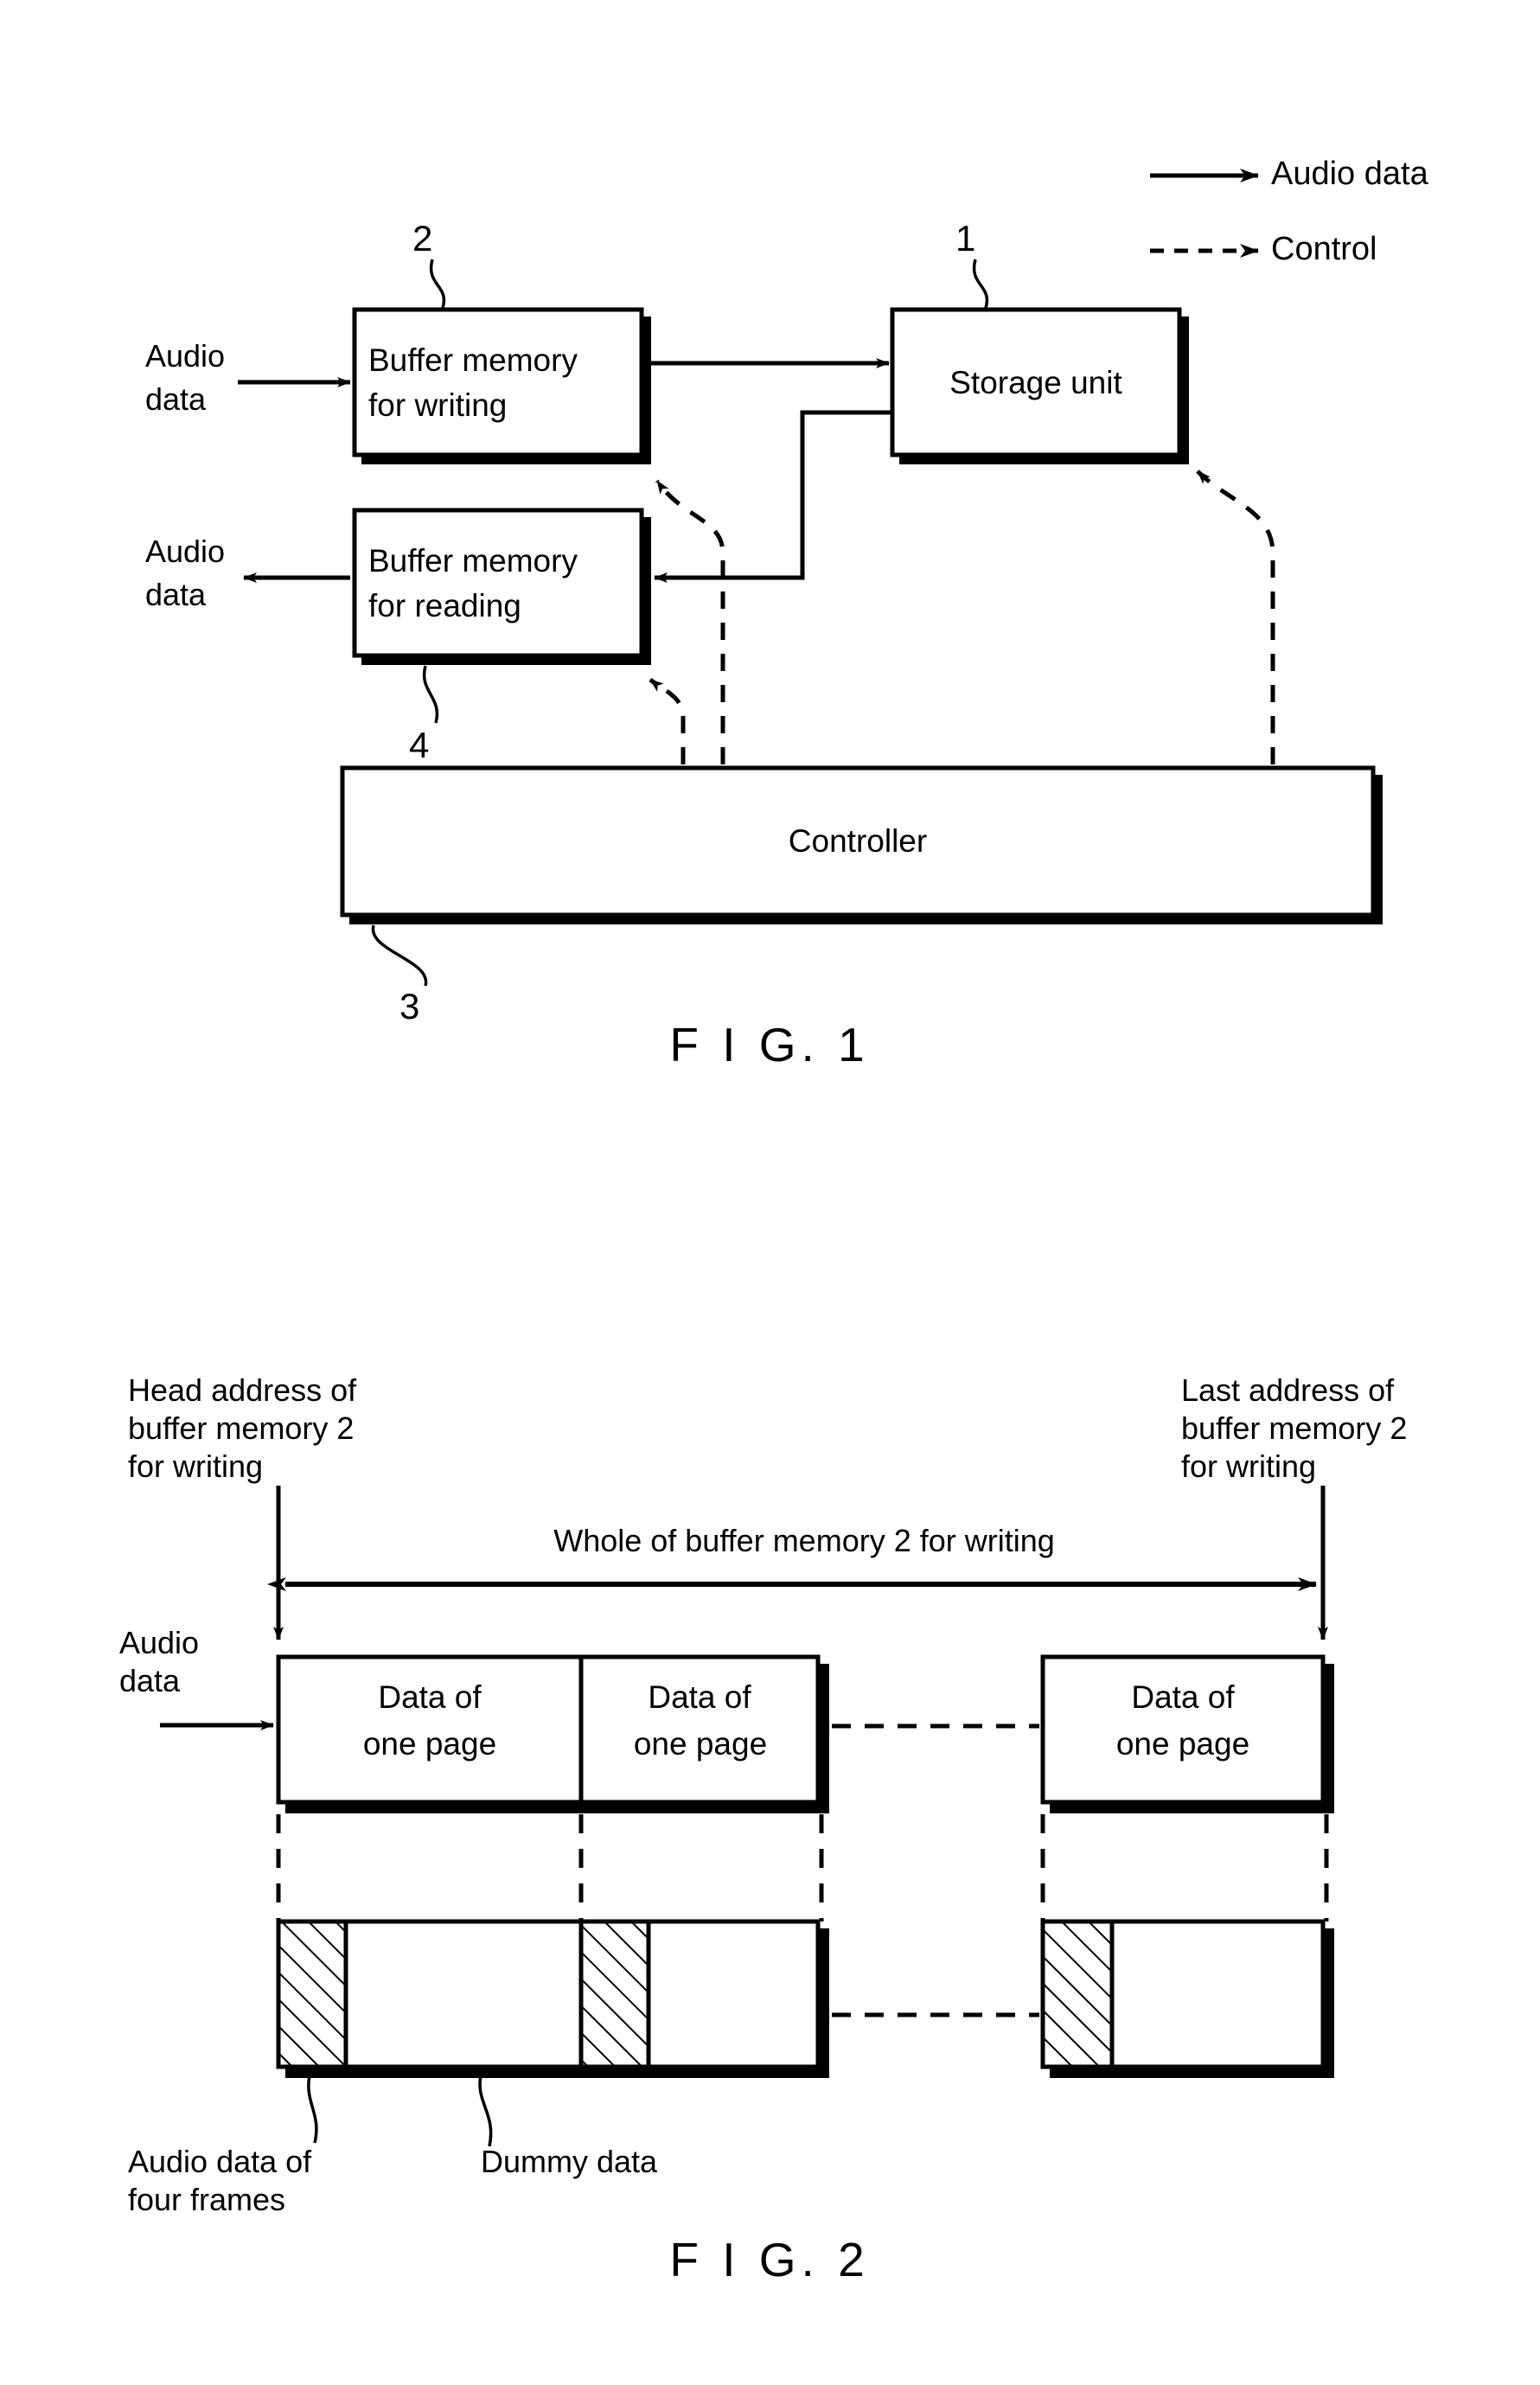 This screenshot has height=2385, width=1540. What do you see at coordinates (429, 1744) in the screenshot?
I see `page-1-line2: one page` at bounding box center [429, 1744].